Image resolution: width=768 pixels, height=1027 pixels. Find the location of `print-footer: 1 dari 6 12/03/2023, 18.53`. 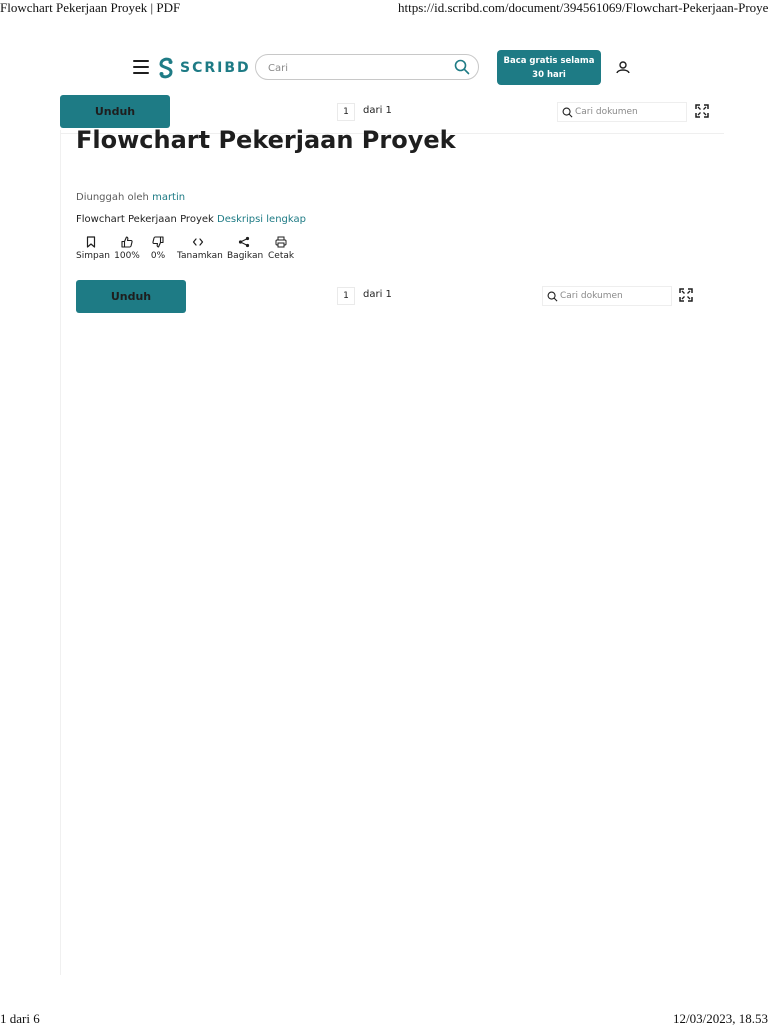

print-footer: 1 dari 6 12/03/2023, 18.53 is located at coordinates (384, 1019).